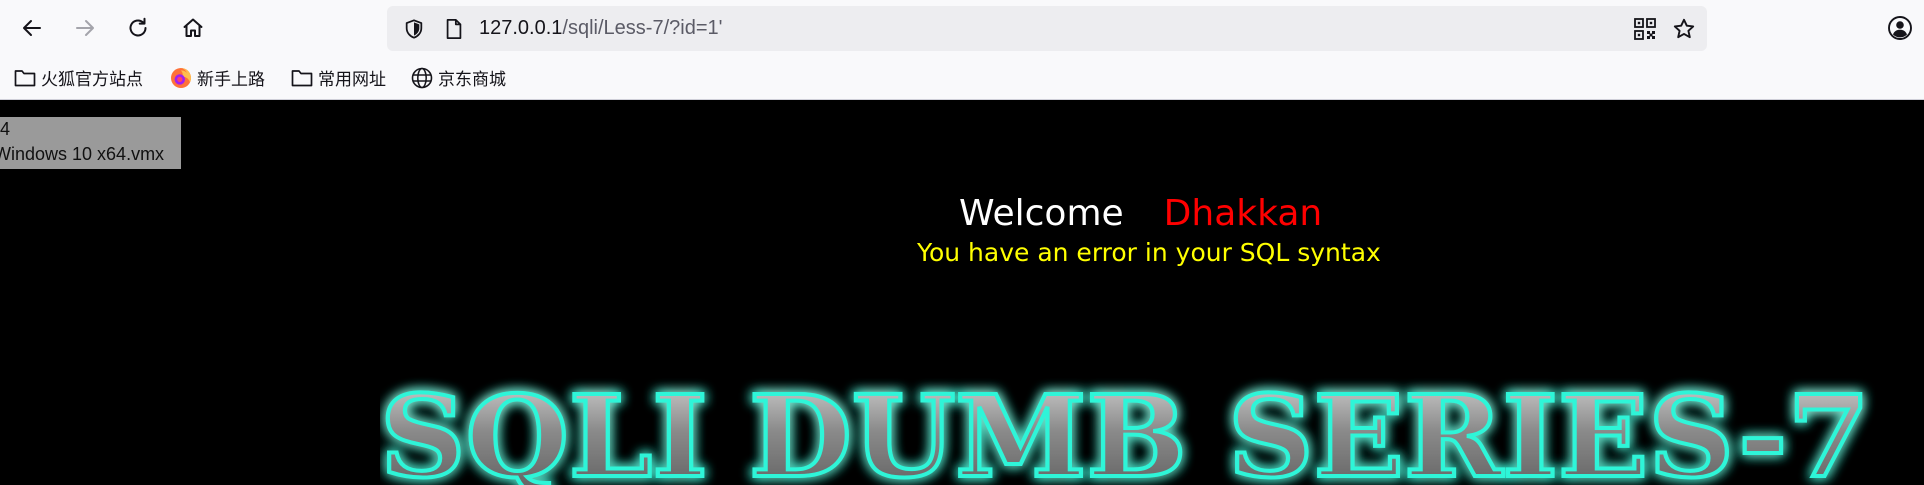 Image resolution: width=1924 pixels, height=485 pixels. I want to click on qr-code-icon, so click(1645, 28).